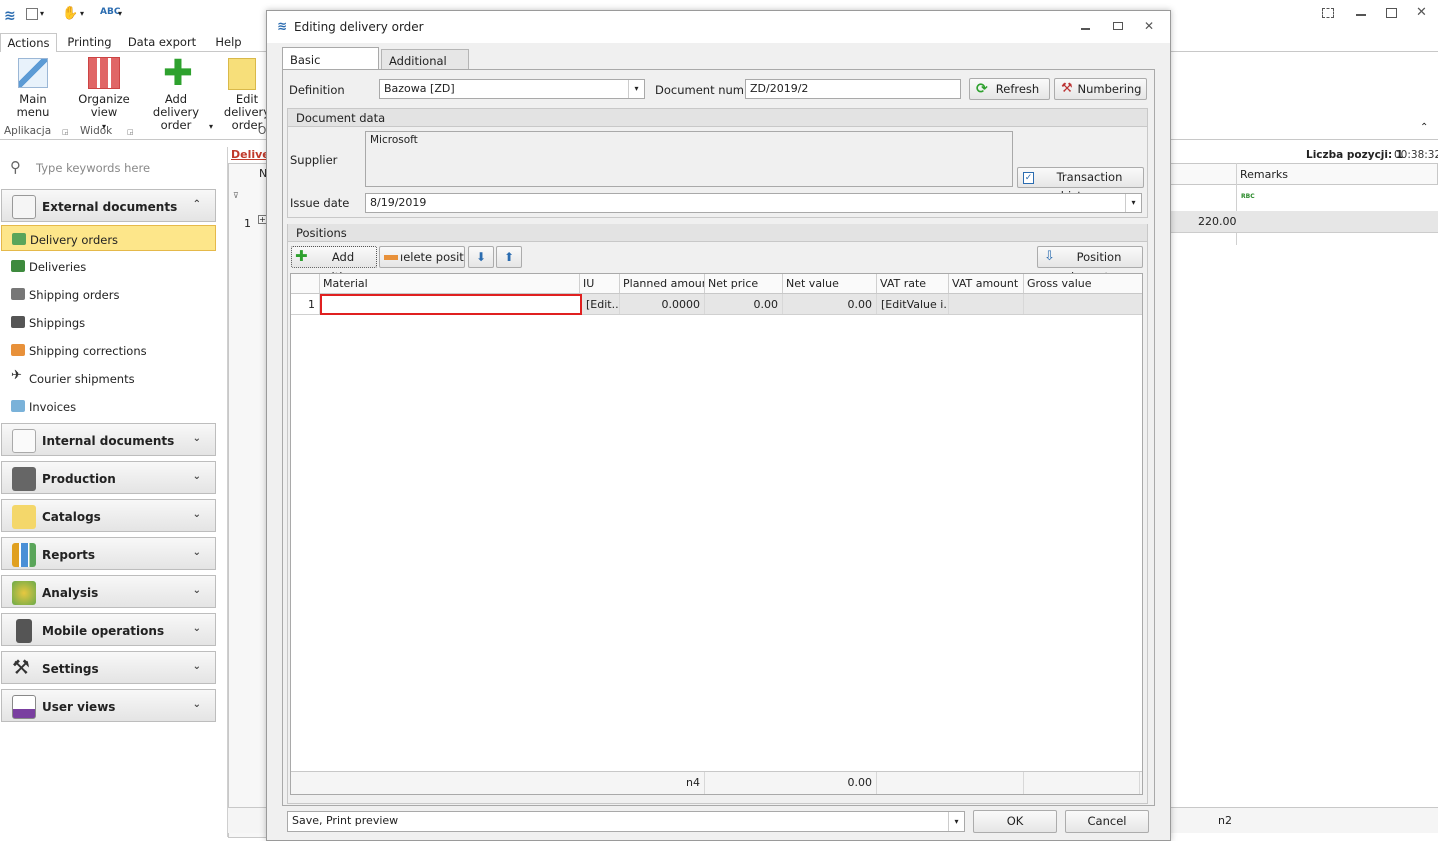 This screenshot has width=1438, height=841. Describe the element at coordinates (10, 16) in the screenshot. I see `app-logo-icon: ≋` at that location.